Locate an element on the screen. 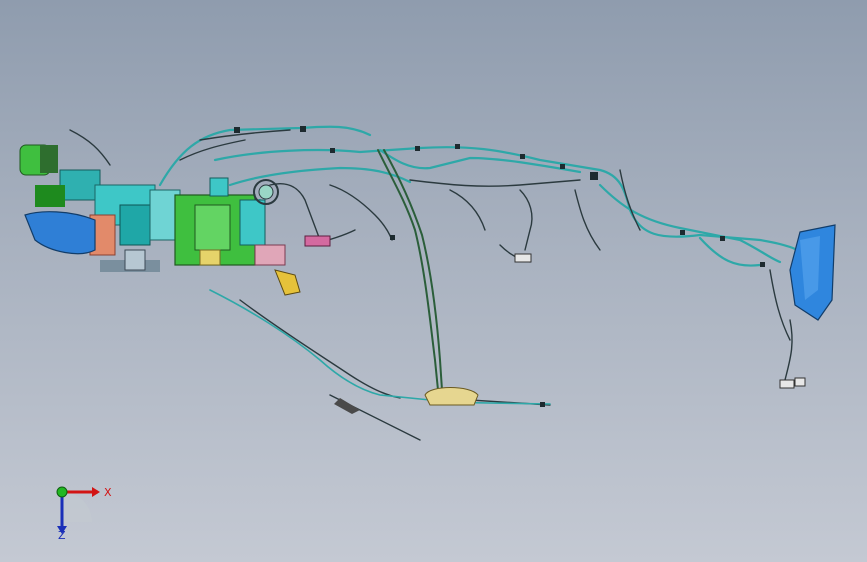 This screenshot has height=562, width=867. bottom-connector is located at coordinates (451, 396).